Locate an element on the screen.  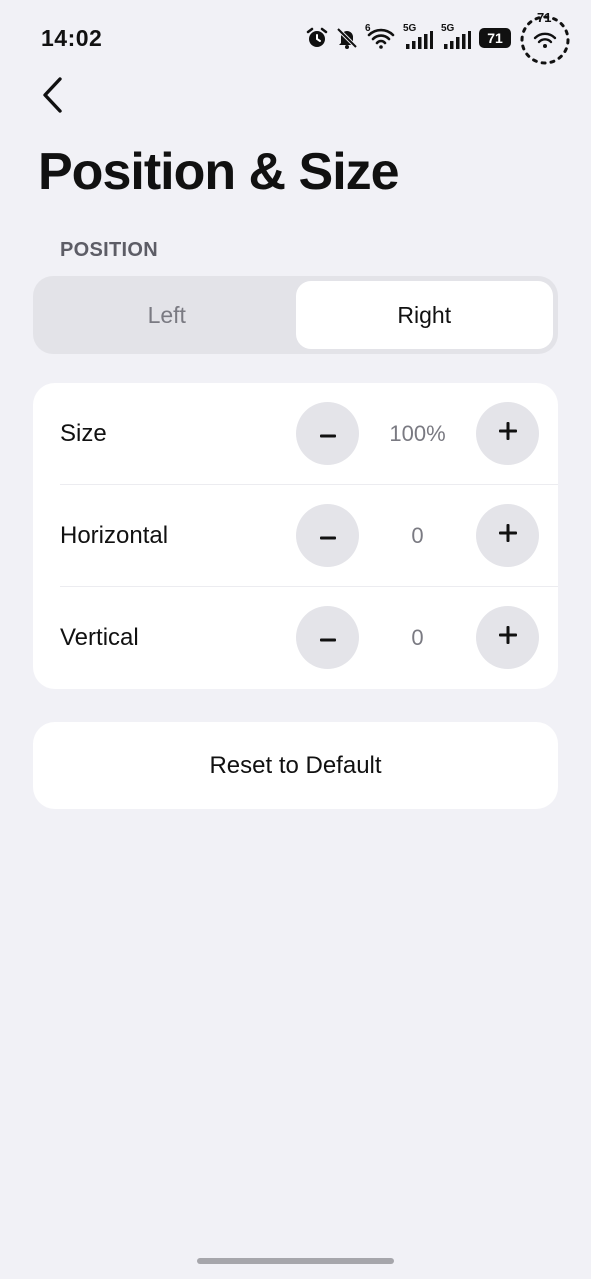
back-button is located at coordinates (53, 97).